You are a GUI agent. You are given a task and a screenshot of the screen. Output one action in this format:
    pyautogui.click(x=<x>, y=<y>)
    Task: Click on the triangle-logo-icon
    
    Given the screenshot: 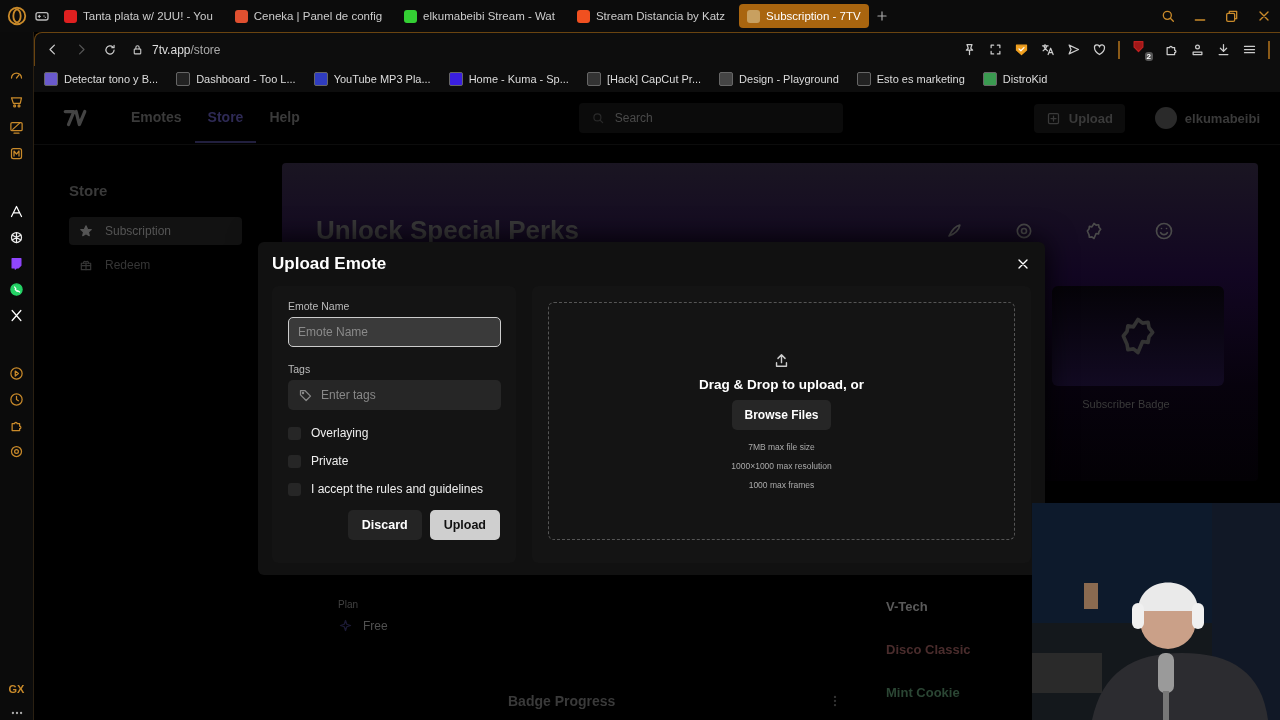 What is the action you would take?
    pyautogui.click(x=16, y=211)
    